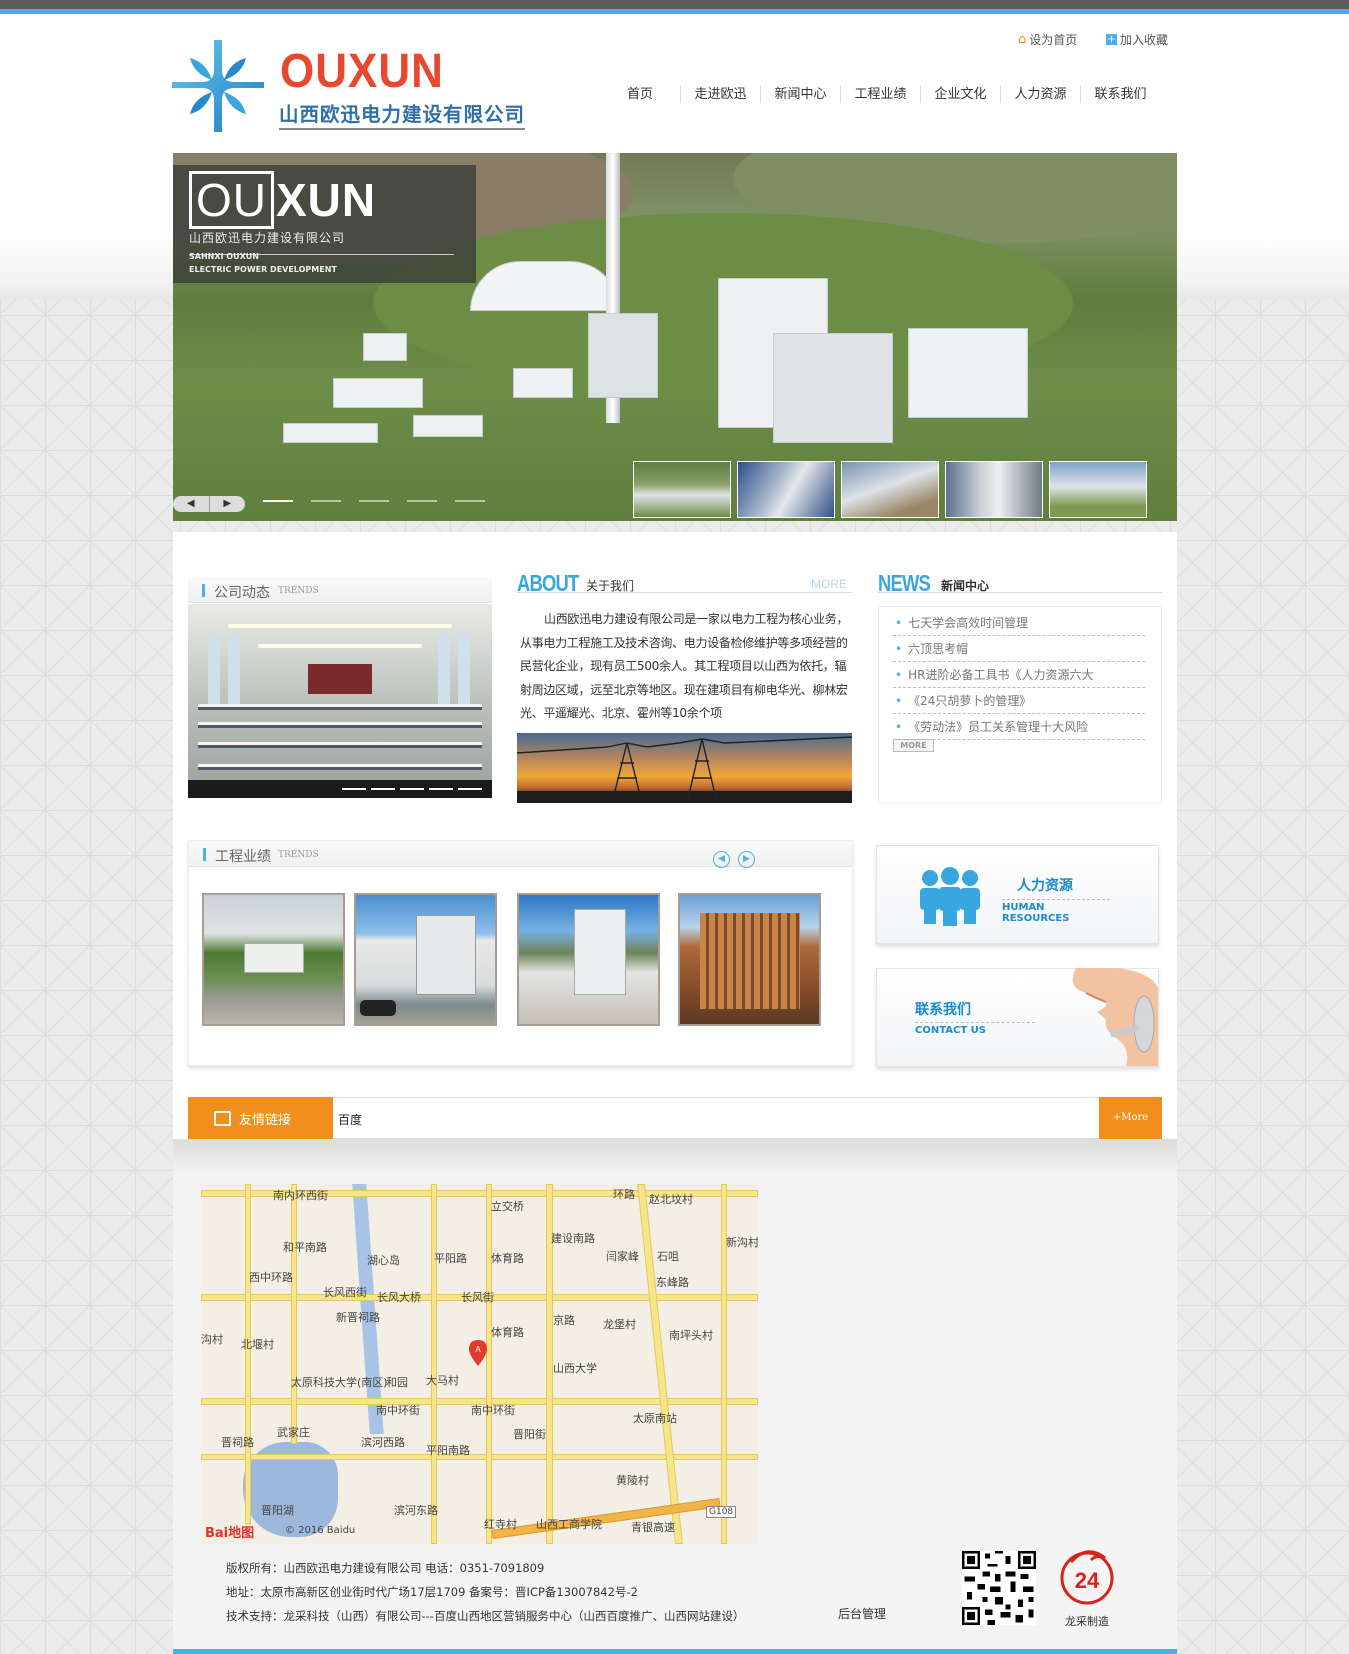 Image resolution: width=1349 pixels, height=1654 pixels. I want to click on add-favorite-link: + 加入收藏, so click(1137, 39).